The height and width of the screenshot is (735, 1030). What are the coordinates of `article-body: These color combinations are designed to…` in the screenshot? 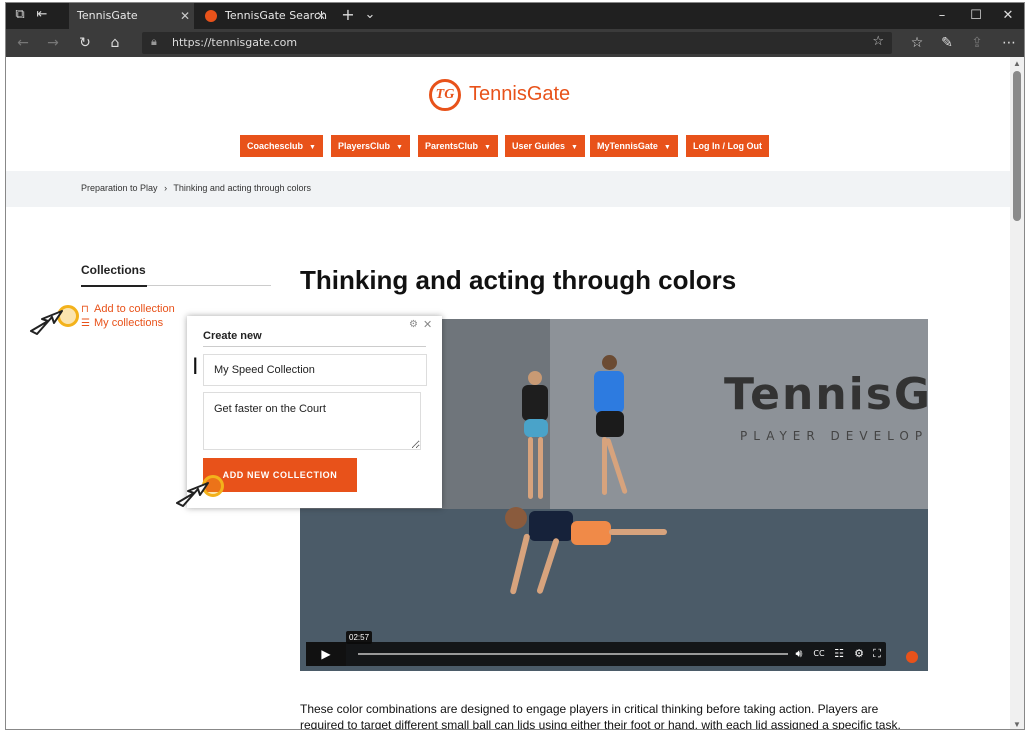 It's located at (600, 716).